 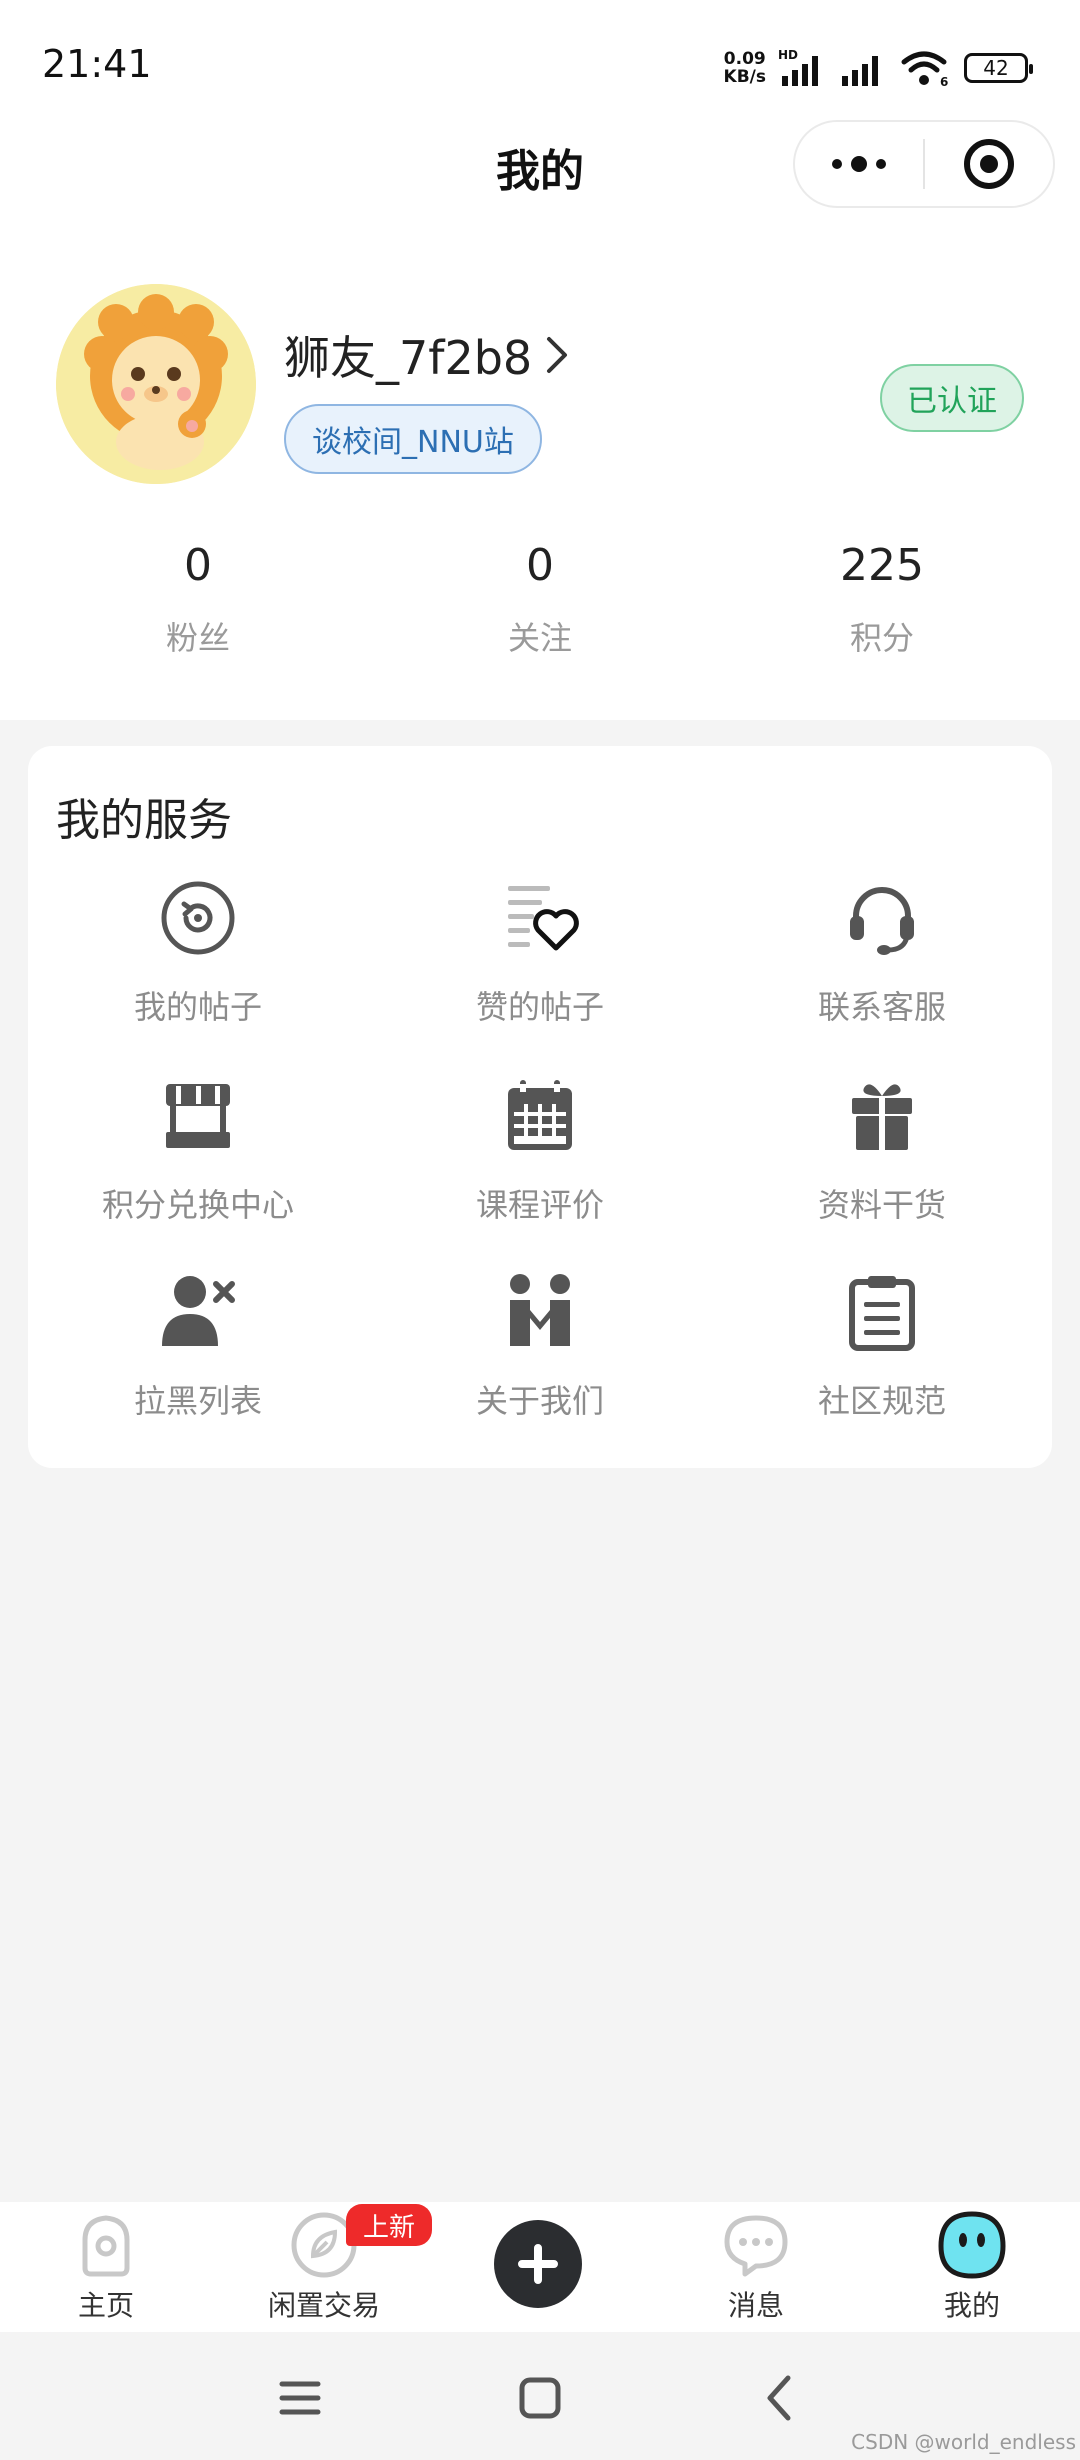 I want to click on stat-followers: 0 粉丝, so click(x=198, y=599).